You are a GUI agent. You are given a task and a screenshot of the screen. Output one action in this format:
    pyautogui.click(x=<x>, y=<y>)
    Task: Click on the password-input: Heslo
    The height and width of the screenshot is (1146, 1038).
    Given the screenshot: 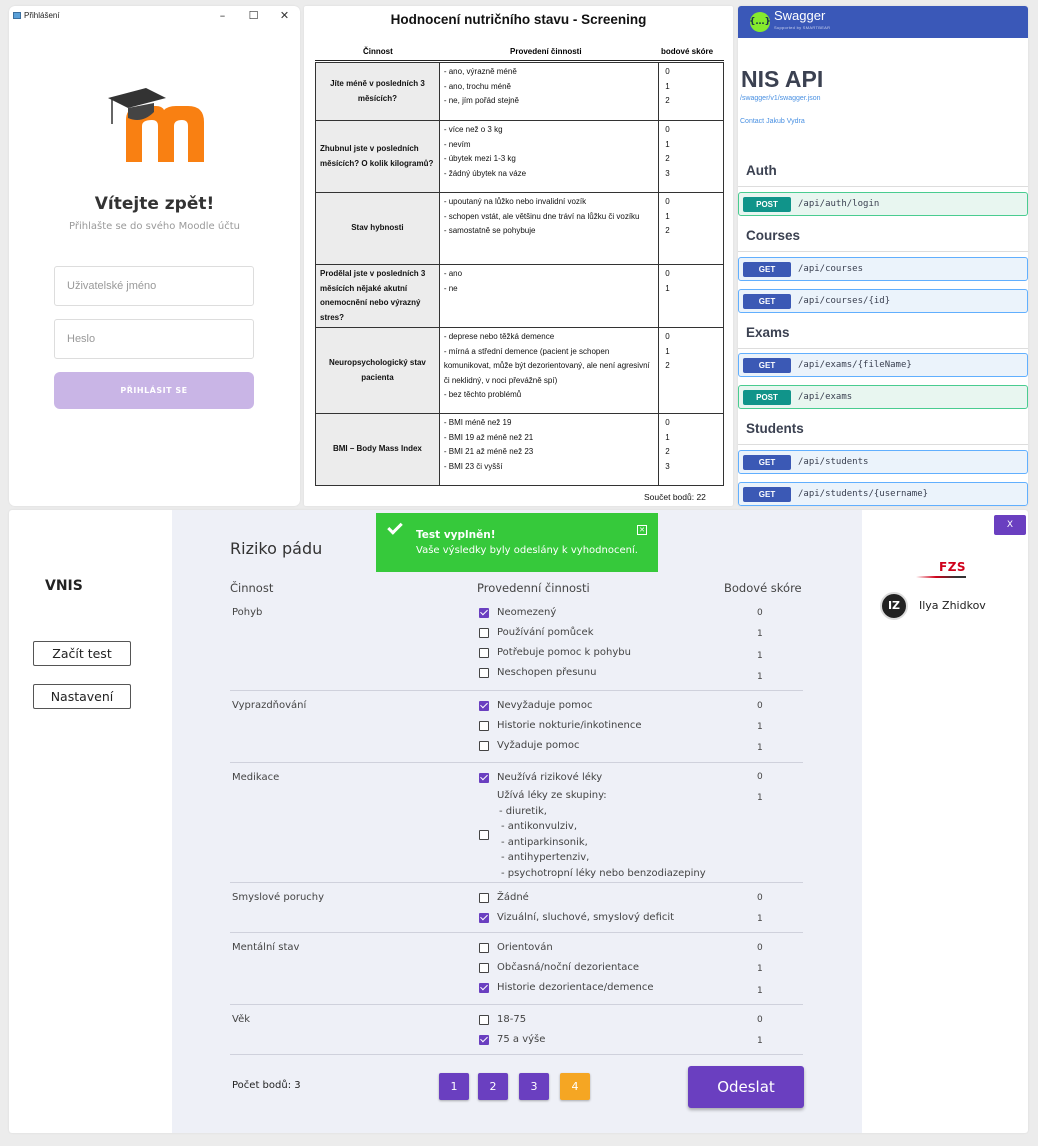 What is the action you would take?
    pyautogui.click(x=154, y=339)
    